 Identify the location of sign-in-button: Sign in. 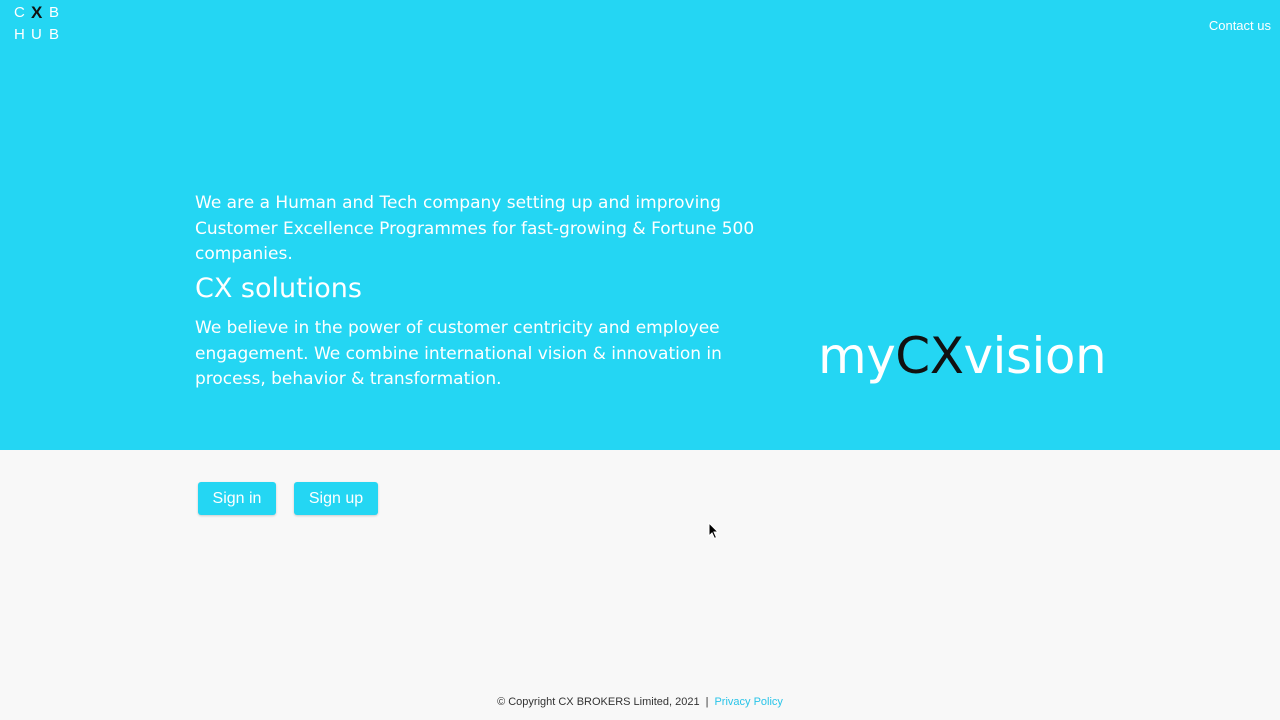
(237, 498).